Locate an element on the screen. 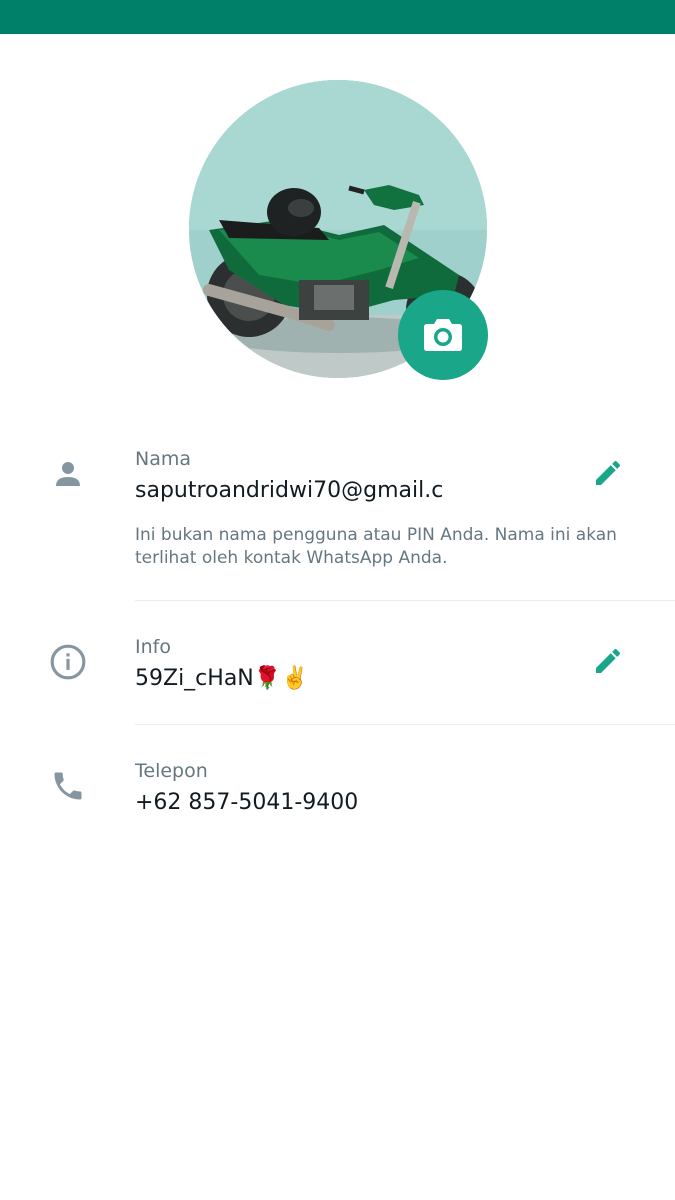 This screenshot has height=1200, width=675. phone-label: Telepon is located at coordinates (171, 771).